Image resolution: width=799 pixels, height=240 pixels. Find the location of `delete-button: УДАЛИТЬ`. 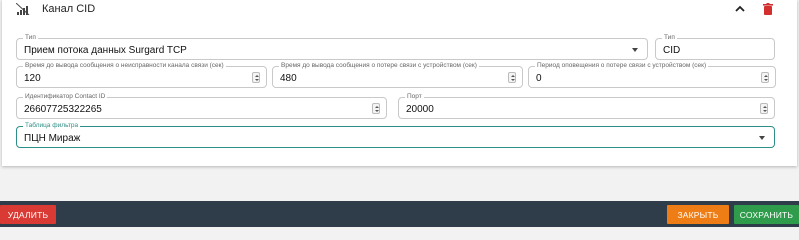

delete-button: УДАЛИТЬ is located at coordinates (28, 214).